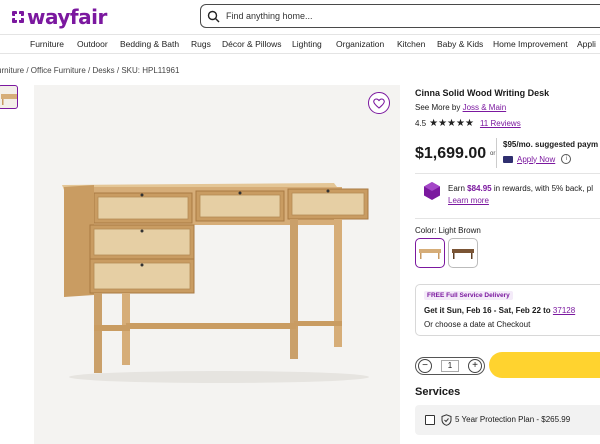  Describe the element at coordinates (496, 153) in the screenshot. I see `payment-divider` at that location.